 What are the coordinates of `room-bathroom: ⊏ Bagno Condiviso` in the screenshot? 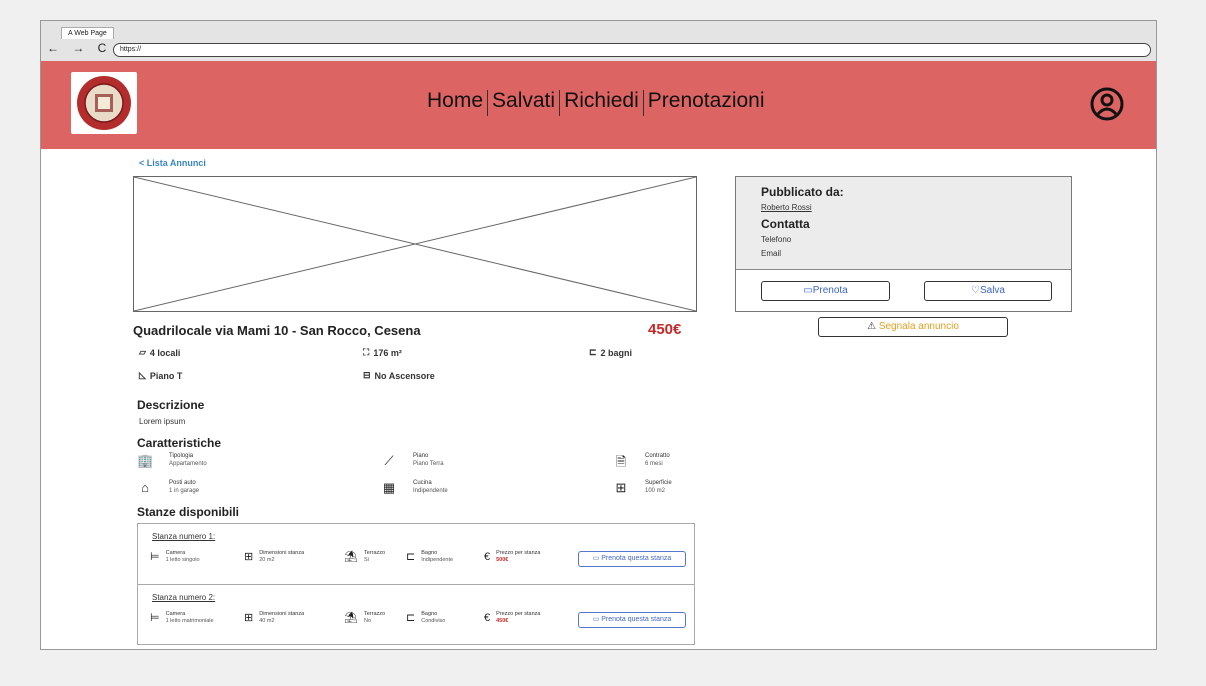 It's located at (426, 617).